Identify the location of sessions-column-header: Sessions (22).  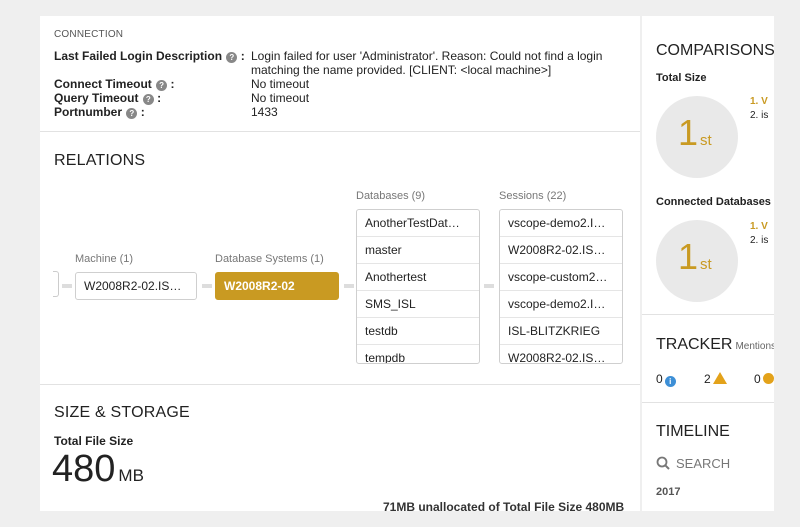
(533, 196).